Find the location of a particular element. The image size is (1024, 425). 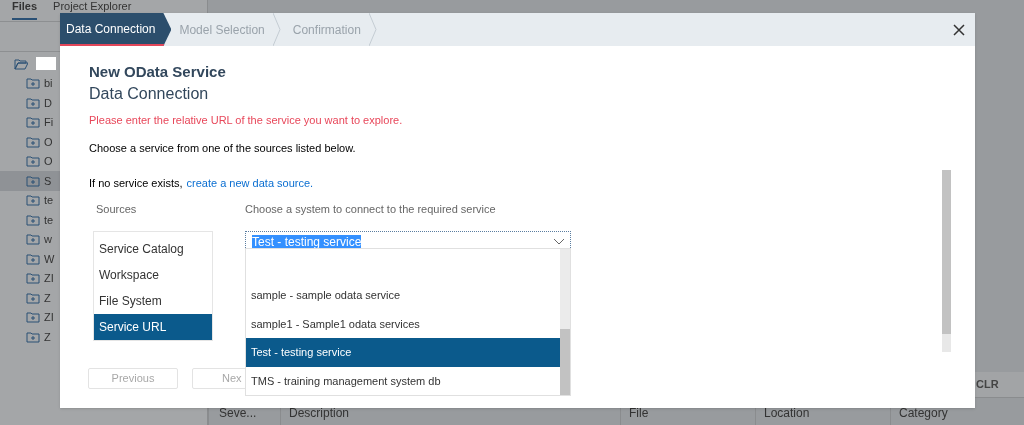

hint-text: If no service exists, is located at coordinates (136, 183).